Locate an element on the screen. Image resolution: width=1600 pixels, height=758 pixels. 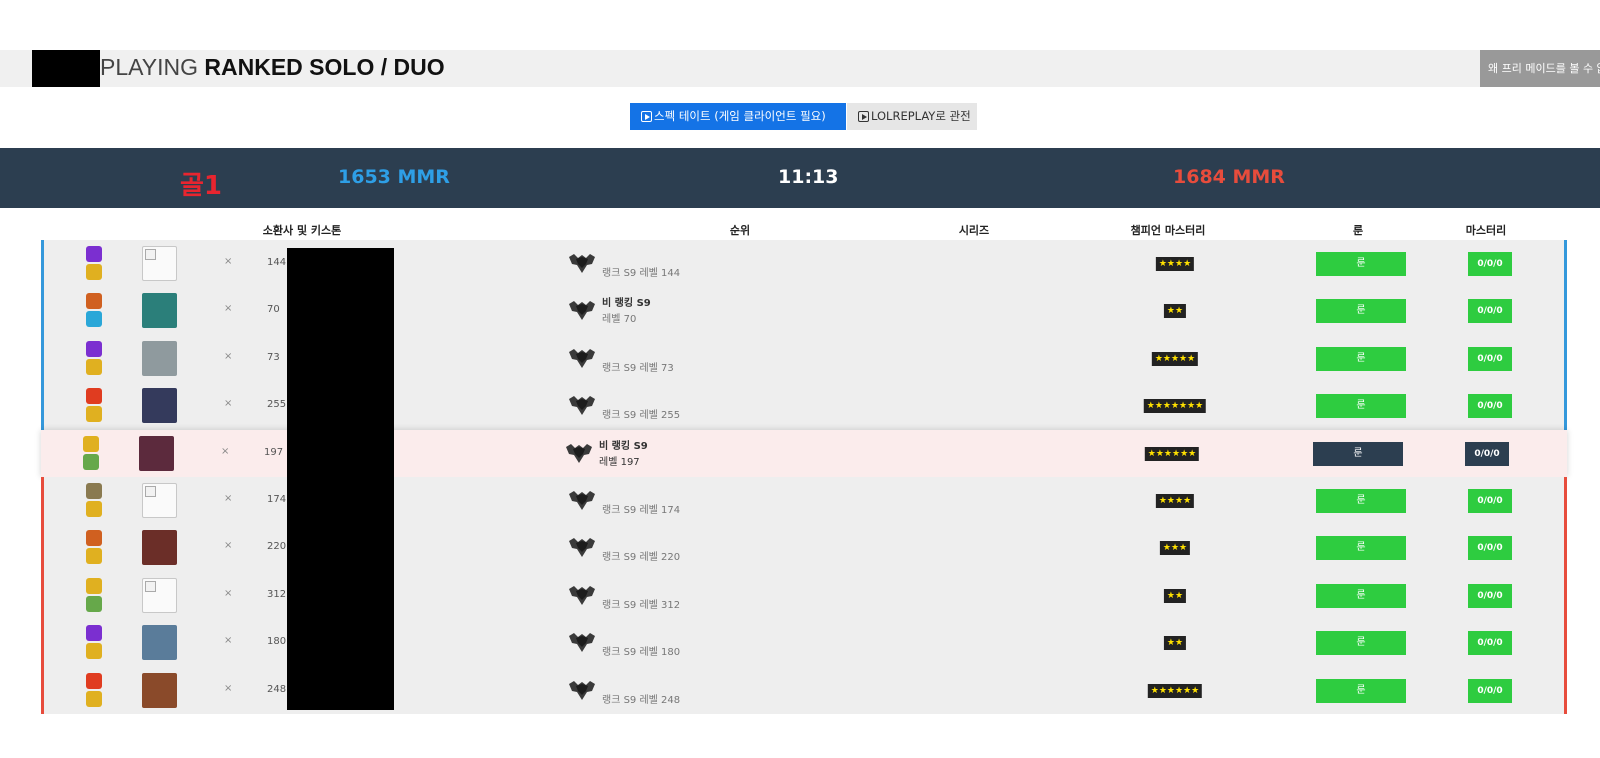
premade-notice-button: 왜 프리 메이드를 볼 수 없 is located at coordinates (1540, 68).